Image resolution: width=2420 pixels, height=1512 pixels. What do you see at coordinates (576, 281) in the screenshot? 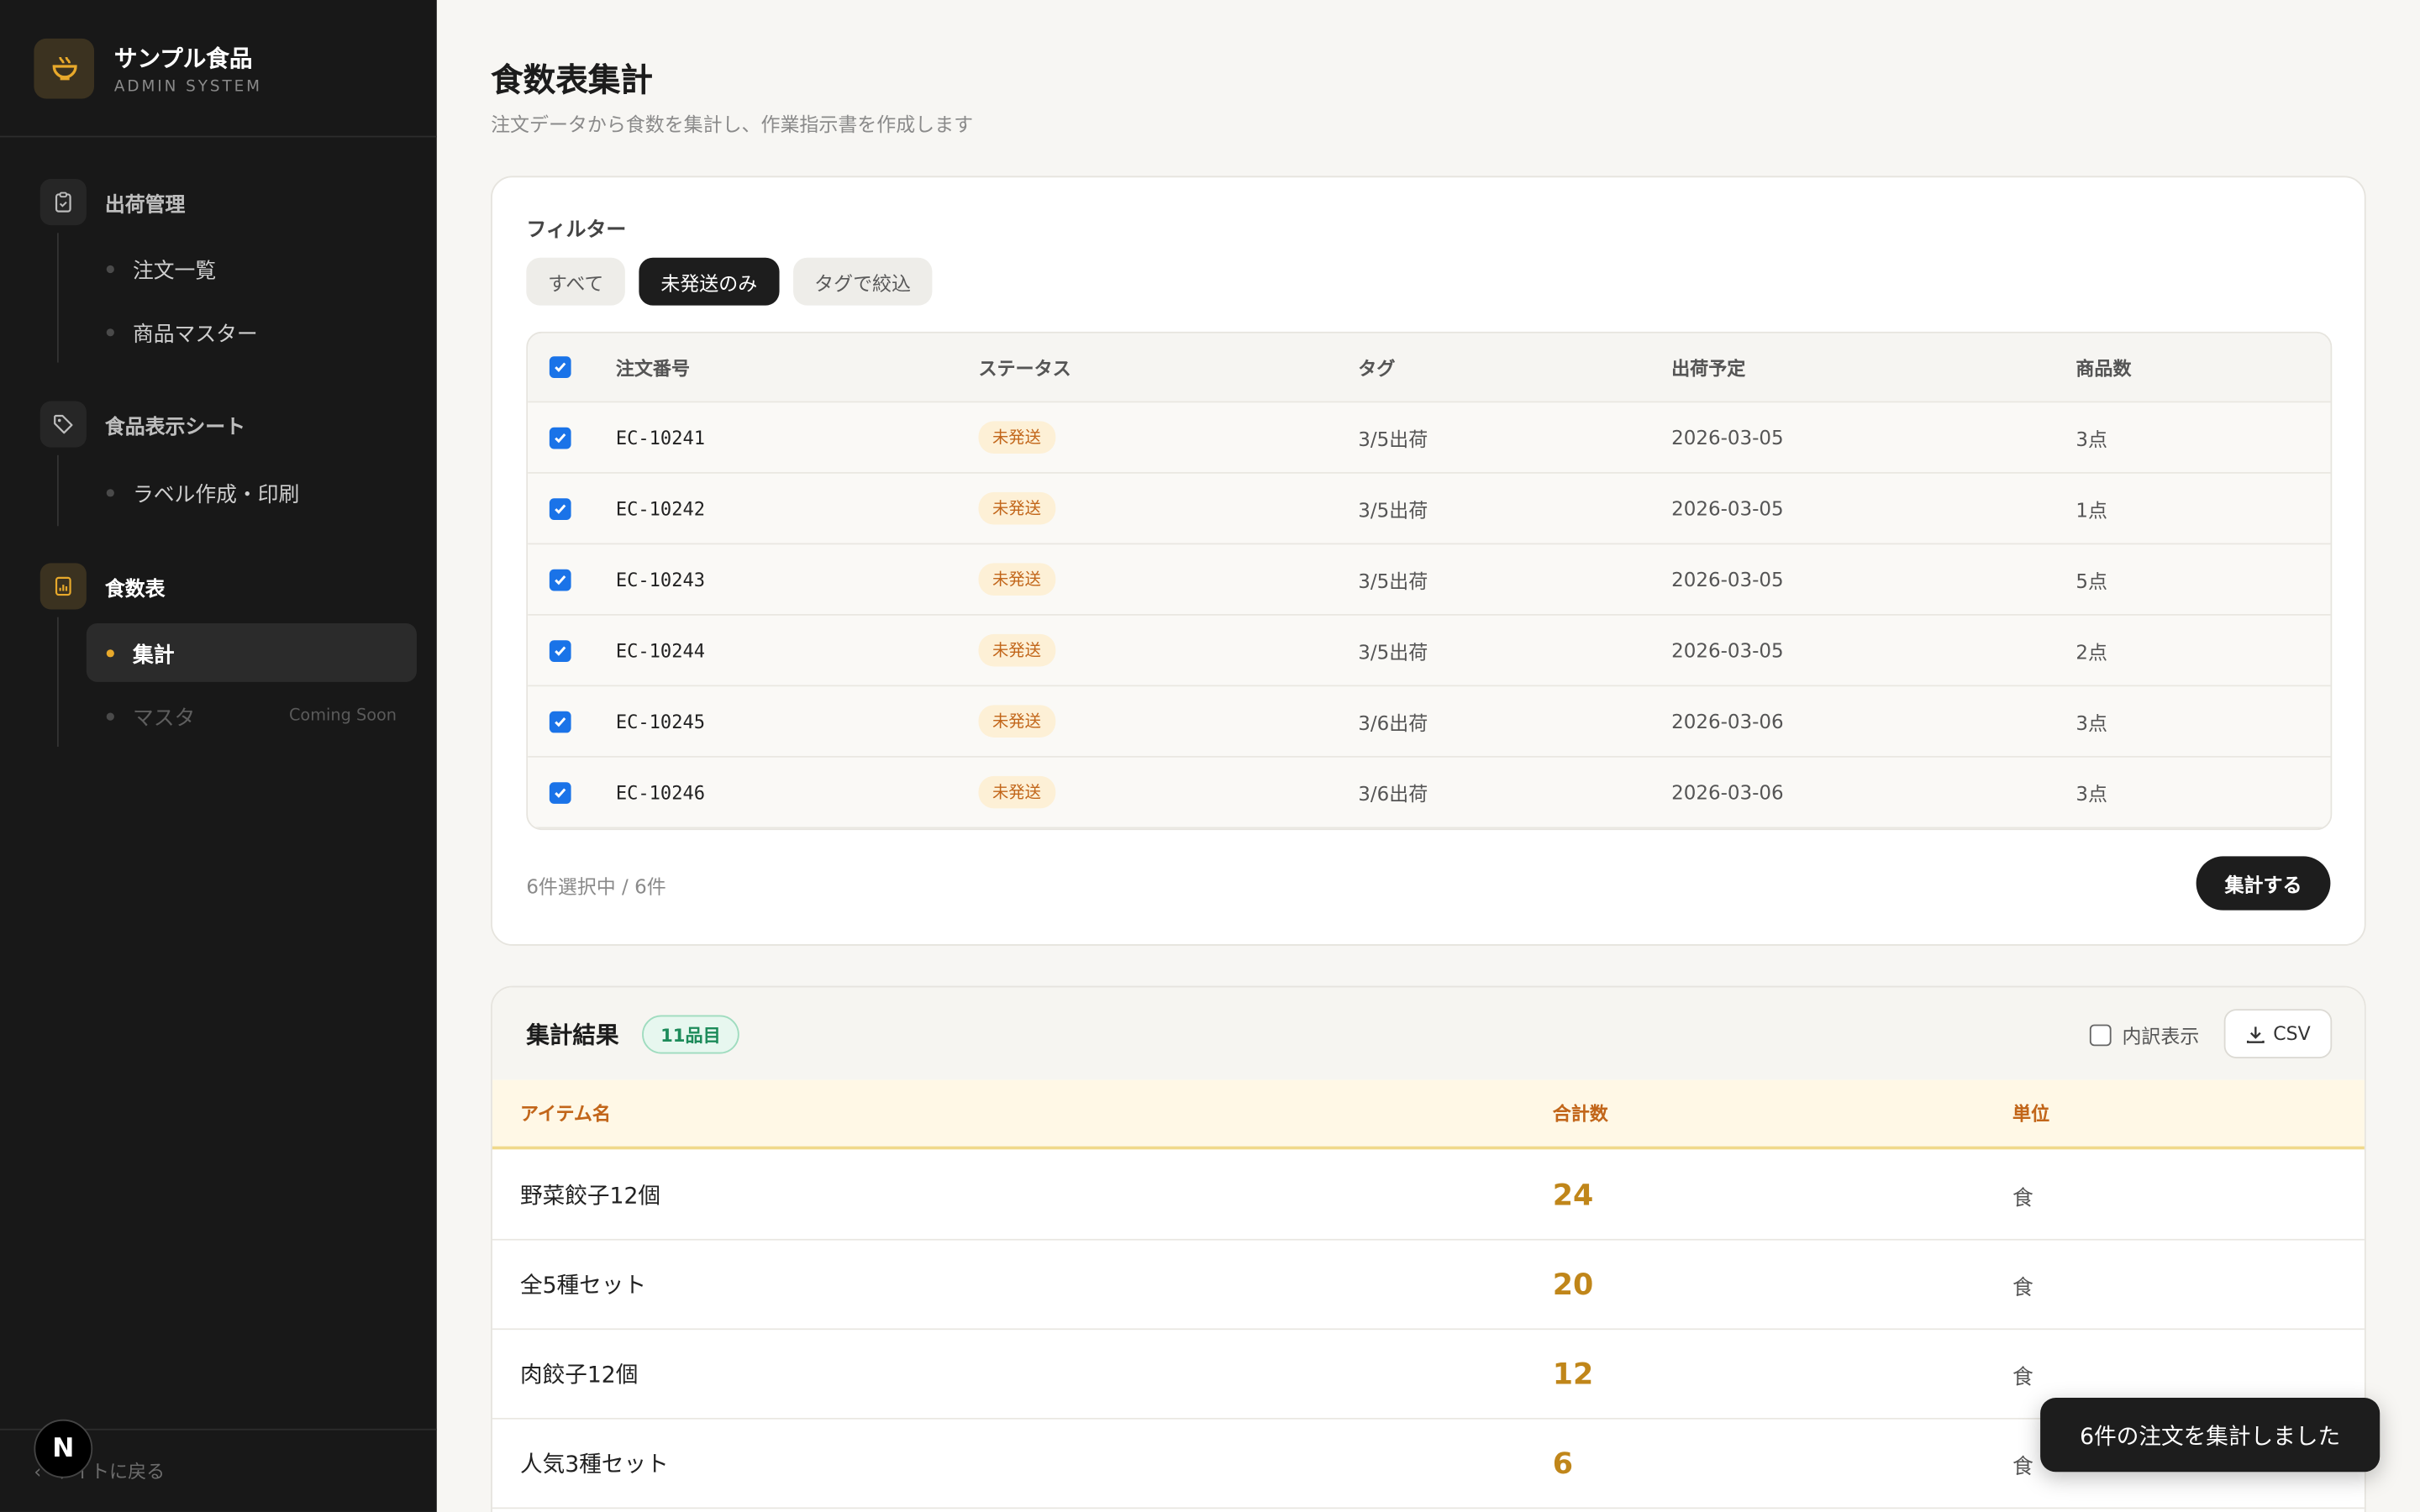
I see `filter-chip-all: すべて` at bounding box center [576, 281].